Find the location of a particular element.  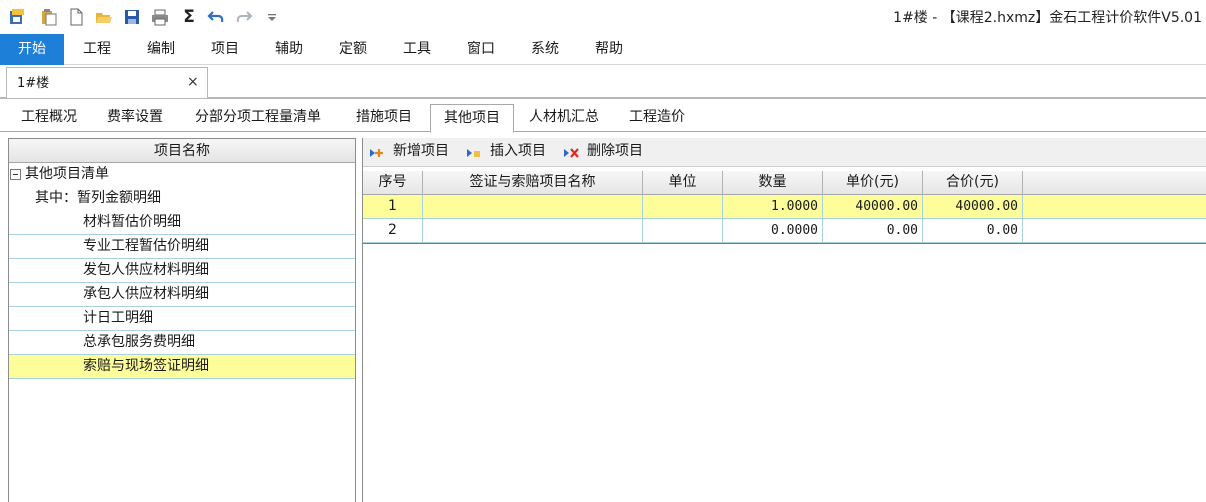

menu-help: 帮助 is located at coordinates (609, 49).